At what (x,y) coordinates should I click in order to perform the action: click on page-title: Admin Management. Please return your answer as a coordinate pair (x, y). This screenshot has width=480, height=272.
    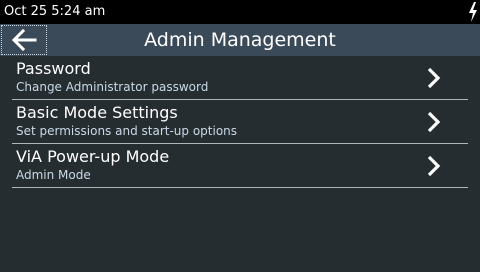
    Looking at the image, I should click on (240, 40).